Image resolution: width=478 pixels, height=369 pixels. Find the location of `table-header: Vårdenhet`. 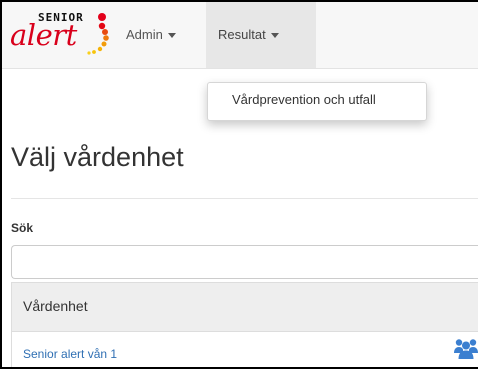

table-header: Vårdenhet is located at coordinates (244, 307).